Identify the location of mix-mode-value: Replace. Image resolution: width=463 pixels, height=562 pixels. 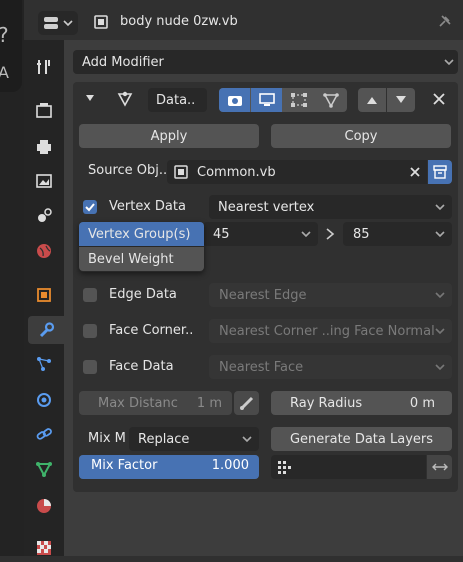
(164, 439).